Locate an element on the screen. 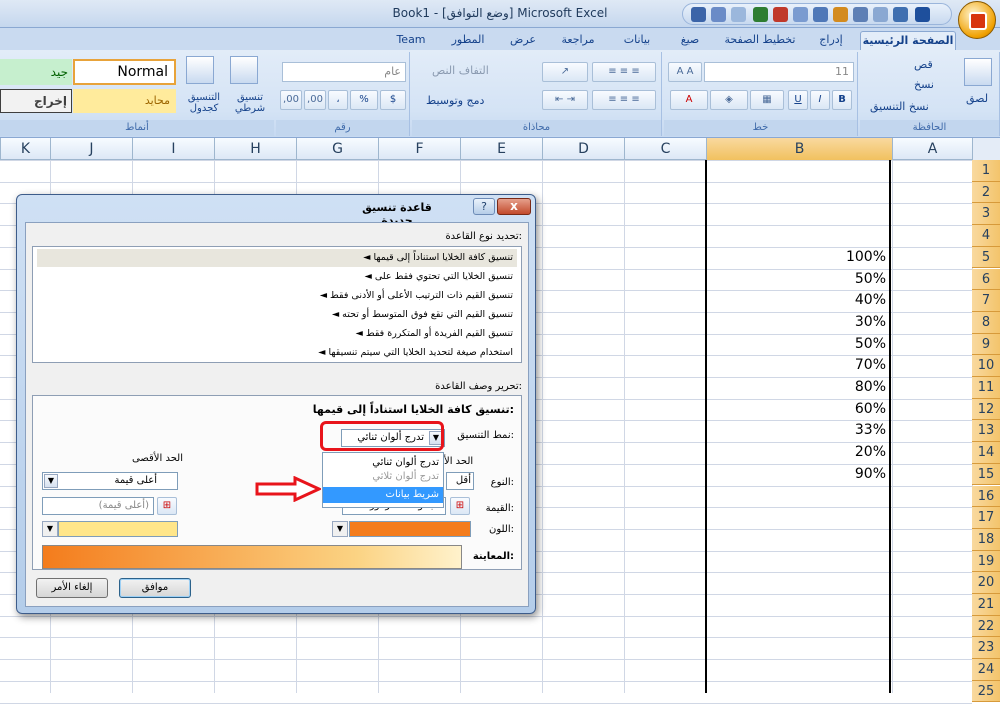 This screenshot has height=704, width=1000. dialog-help-button: ? is located at coordinates (484, 206).